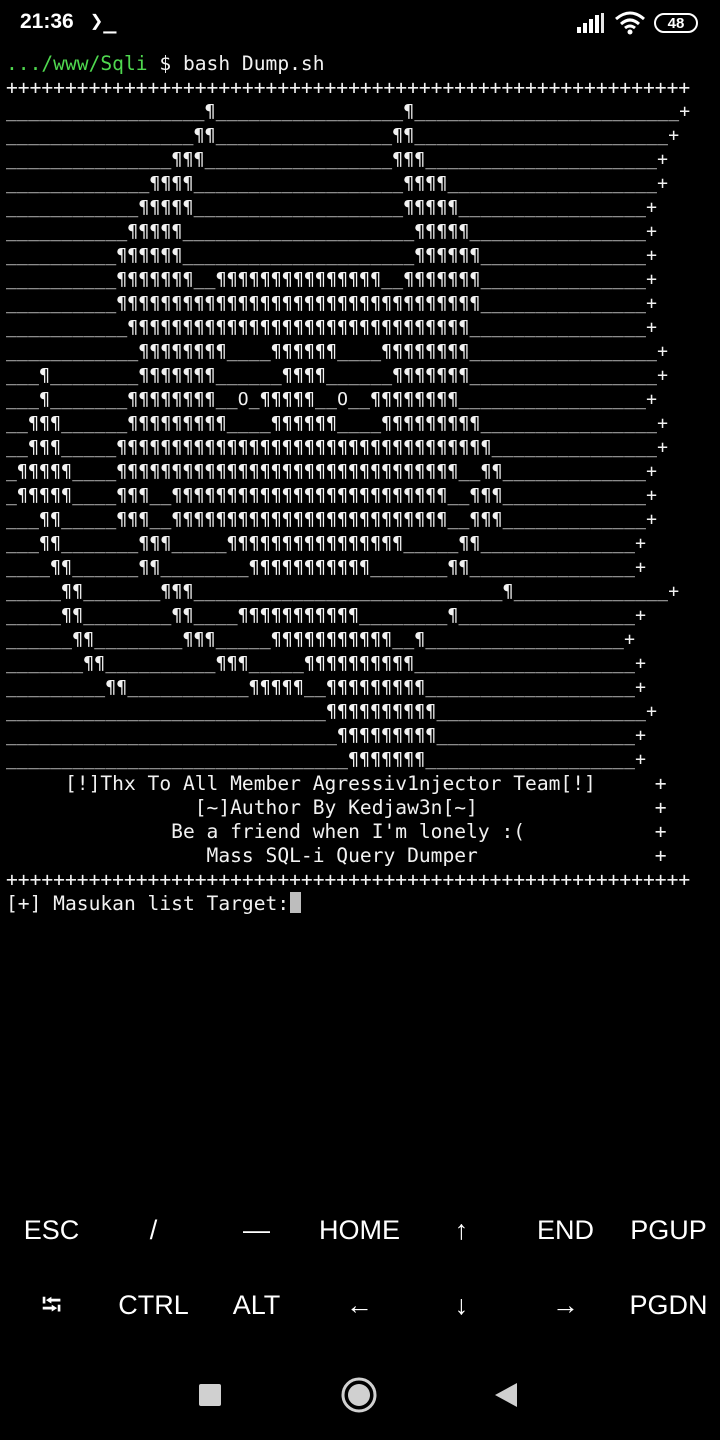  Describe the element at coordinates (336, 807) in the screenshot. I see `credit-line: [~]Author By Kedjaw3n[~] +` at that location.